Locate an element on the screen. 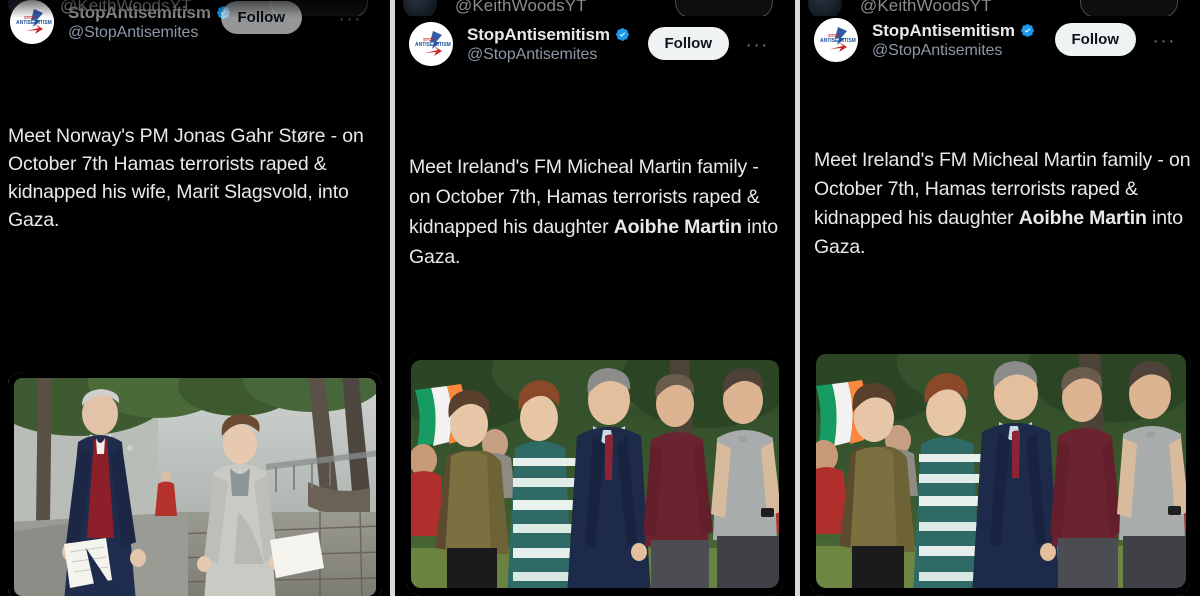 The height and width of the screenshot is (596, 1200). account-identity-2: StopAntisemitism @StopAntisemites is located at coordinates (548, 44).